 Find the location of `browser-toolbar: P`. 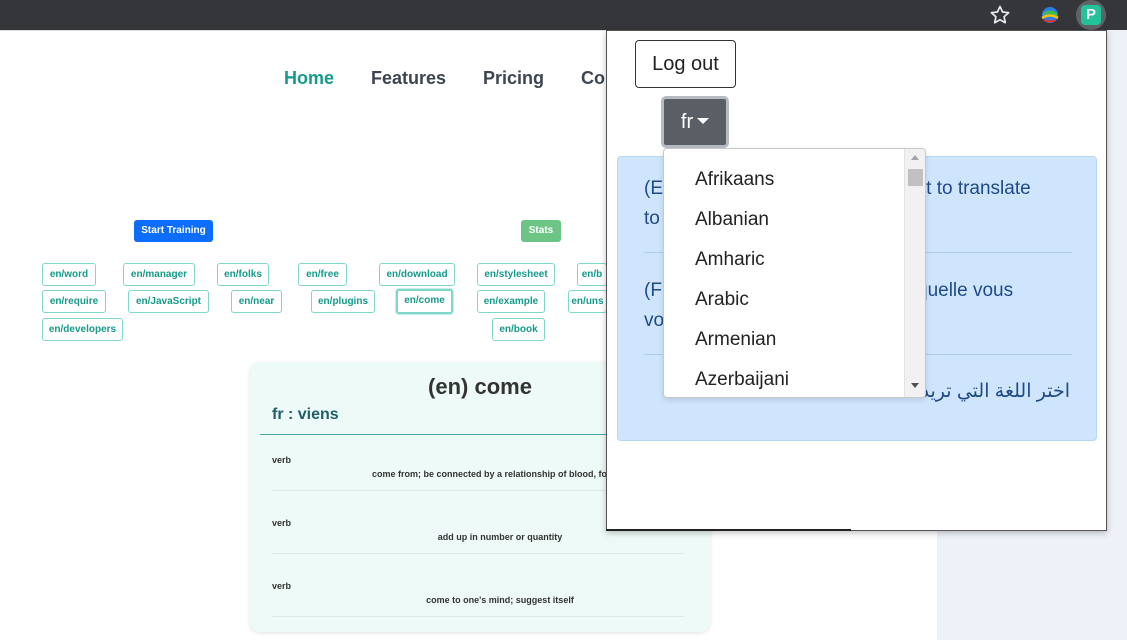

browser-toolbar: P is located at coordinates (563, 15).